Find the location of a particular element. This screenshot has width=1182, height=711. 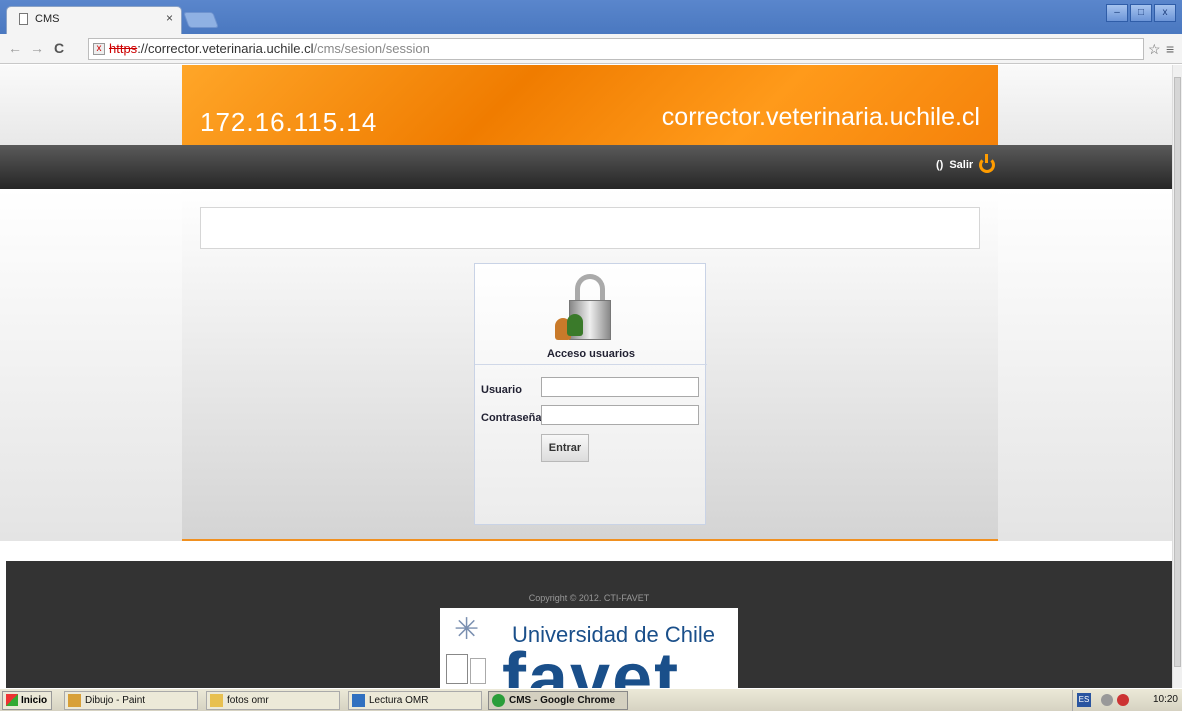

clock: 10:20 is located at coordinates (1165, 699).